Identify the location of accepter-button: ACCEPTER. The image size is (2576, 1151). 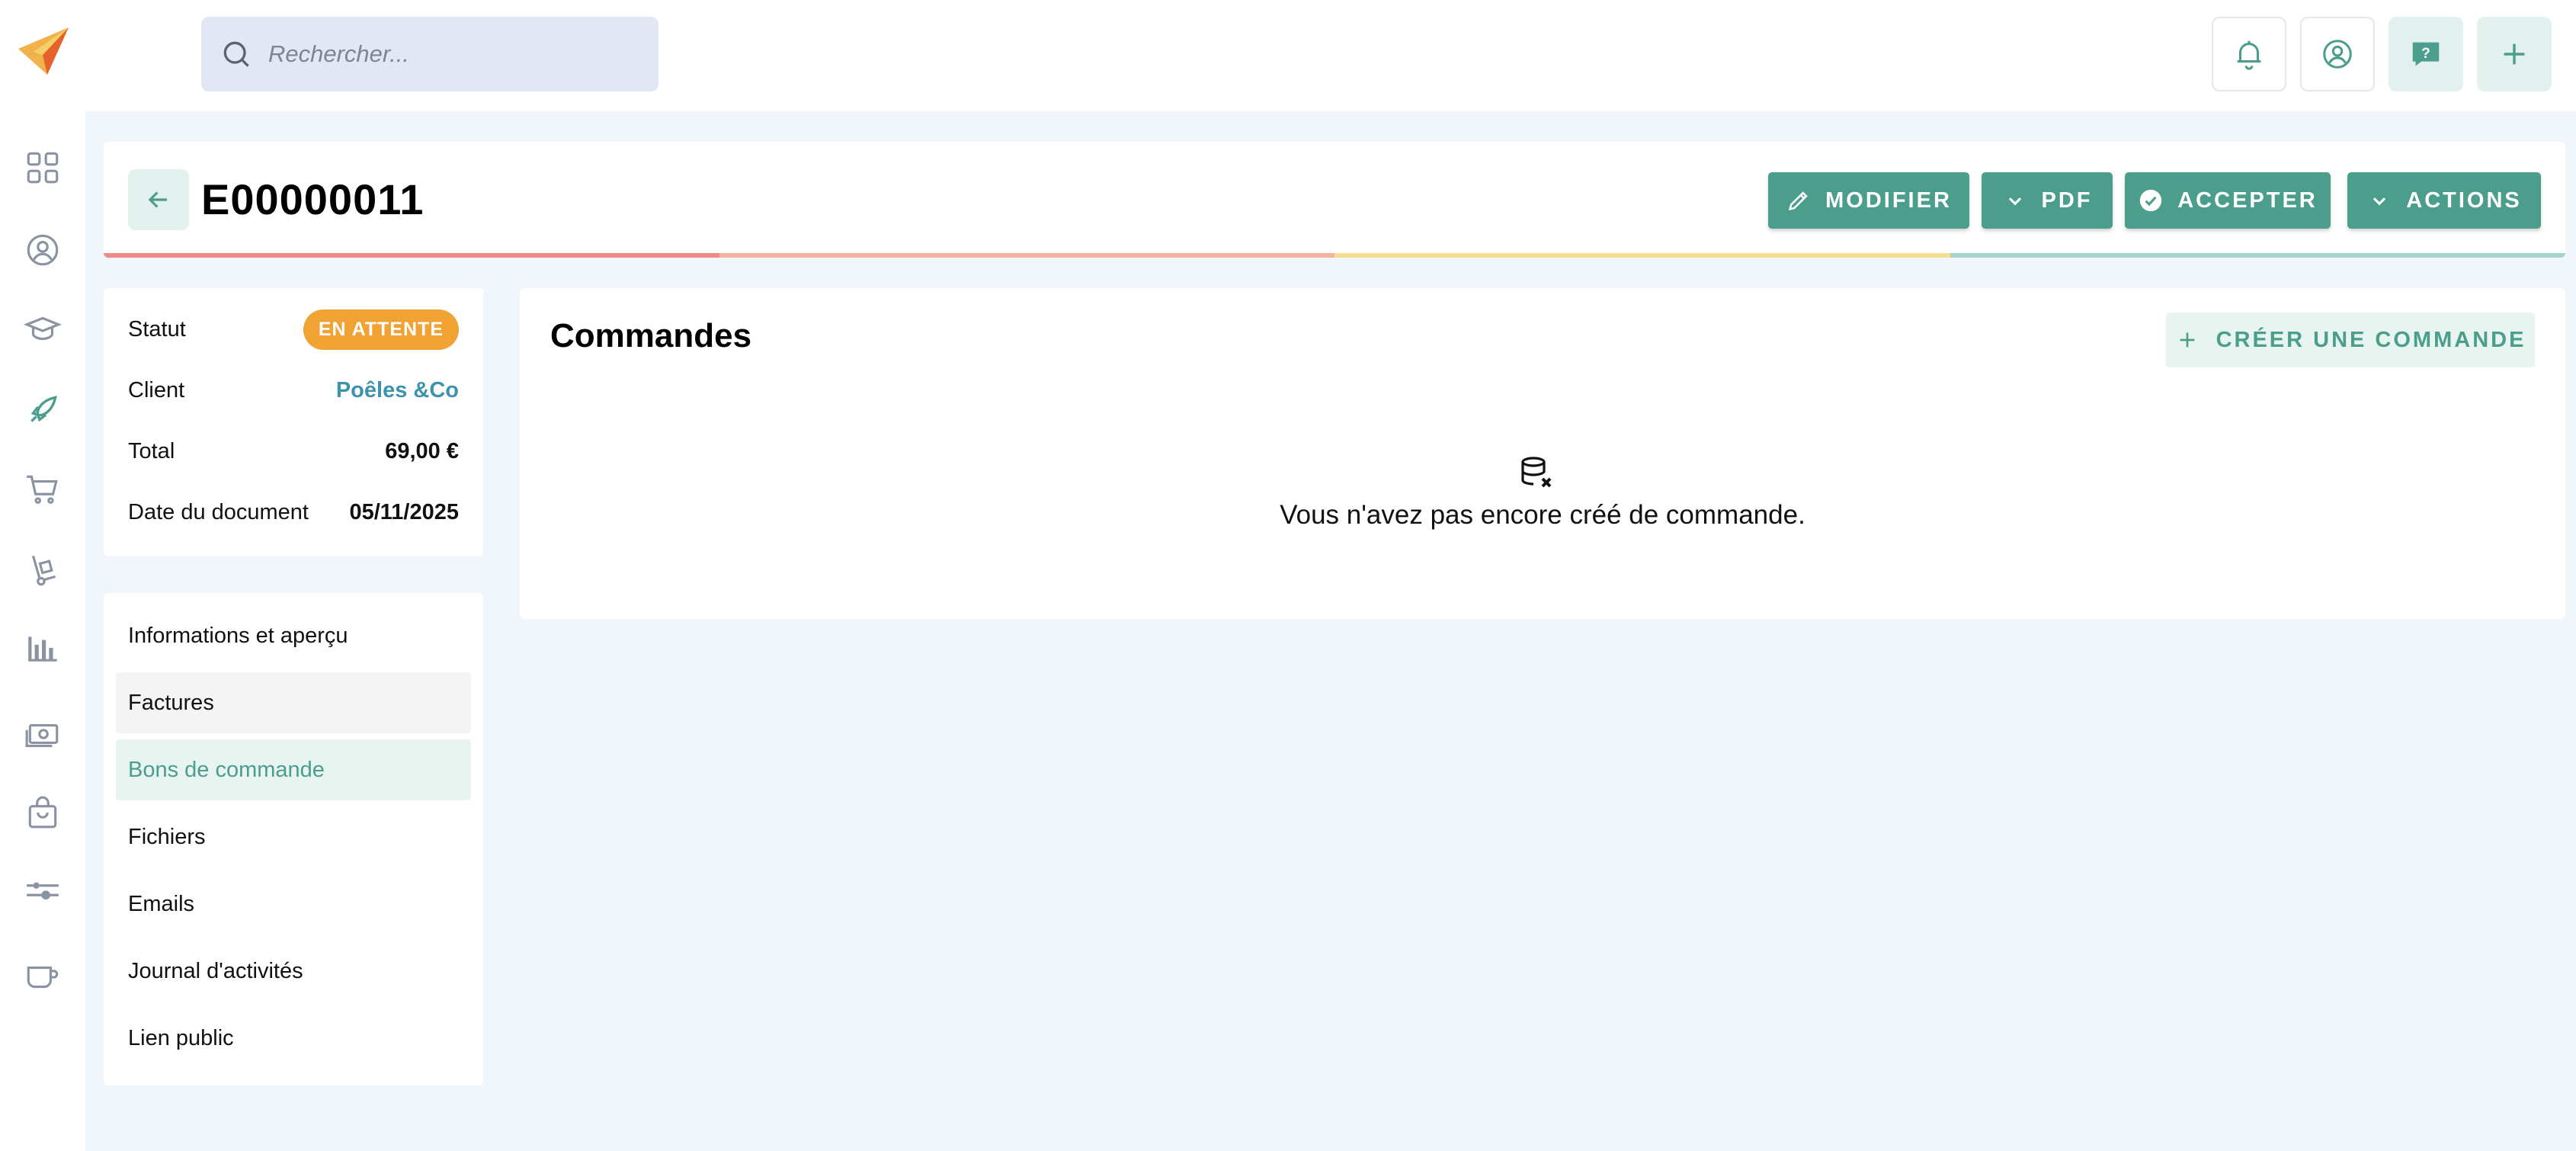
(2228, 201).